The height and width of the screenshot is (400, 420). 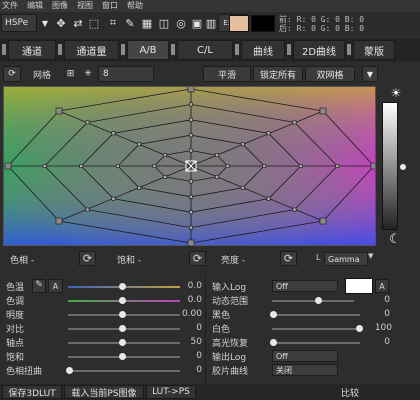 What do you see at coordinates (104, 392) in the screenshot?
I see `load-ps-image-button: 载入当前PS图像` at bounding box center [104, 392].